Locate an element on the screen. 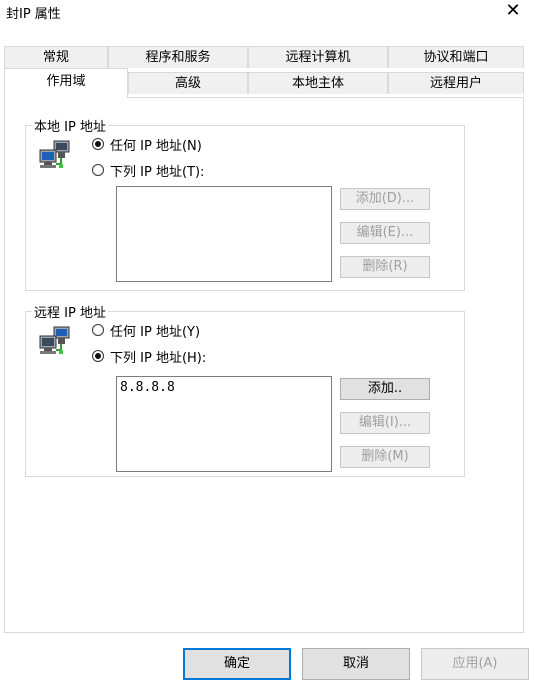 This screenshot has height=692, width=534. local-any-ip-radio-mark is located at coordinates (98, 144).